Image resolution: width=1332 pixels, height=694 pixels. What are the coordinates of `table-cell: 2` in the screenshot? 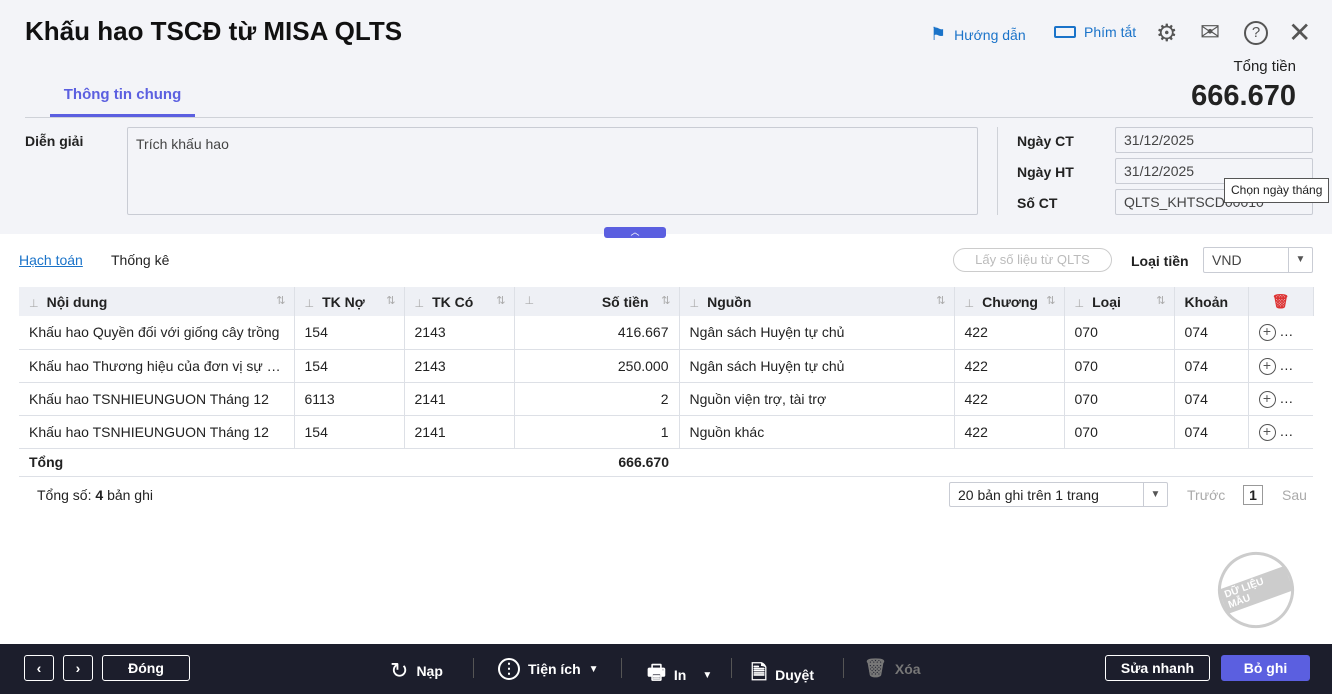 It's located at (597, 399).